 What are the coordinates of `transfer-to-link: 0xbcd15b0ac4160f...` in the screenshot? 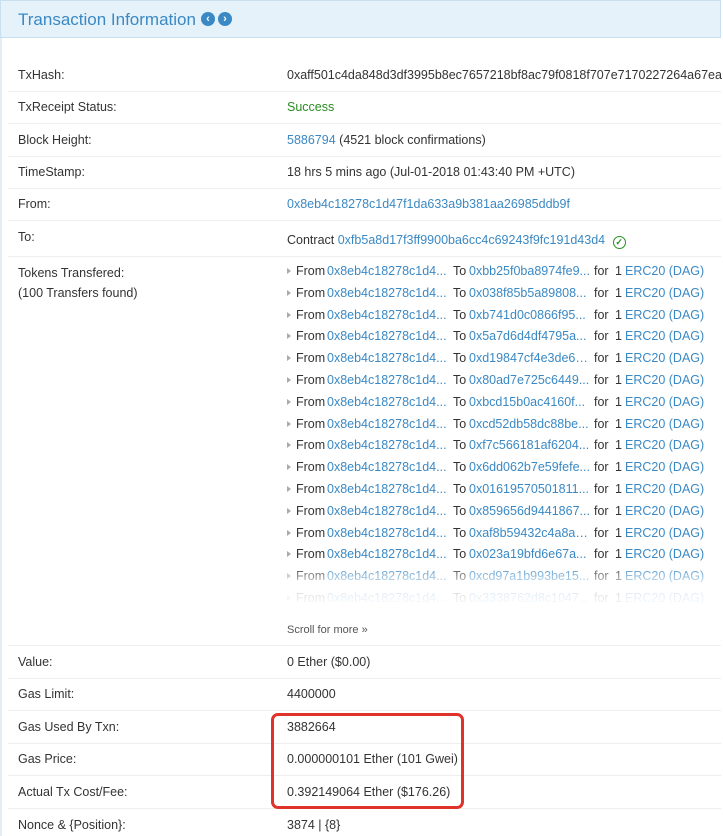 It's located at (530, 402).